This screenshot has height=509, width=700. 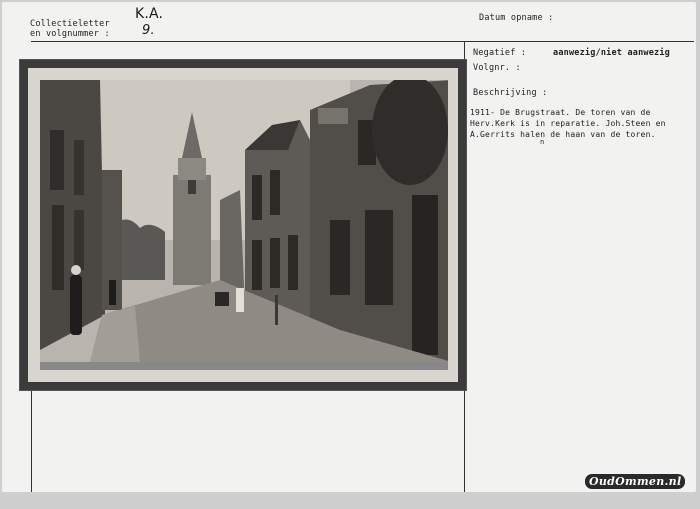 I want to click on negatief-label: Negatief :, so click(x=500, y=53).